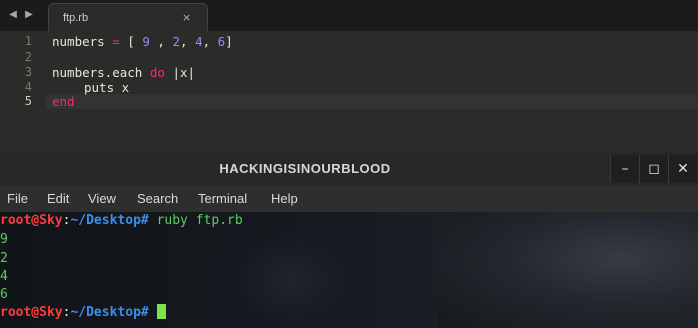 This screenshot has height=328, width=698. I want to click on output-line: 9, so click(4, 239).